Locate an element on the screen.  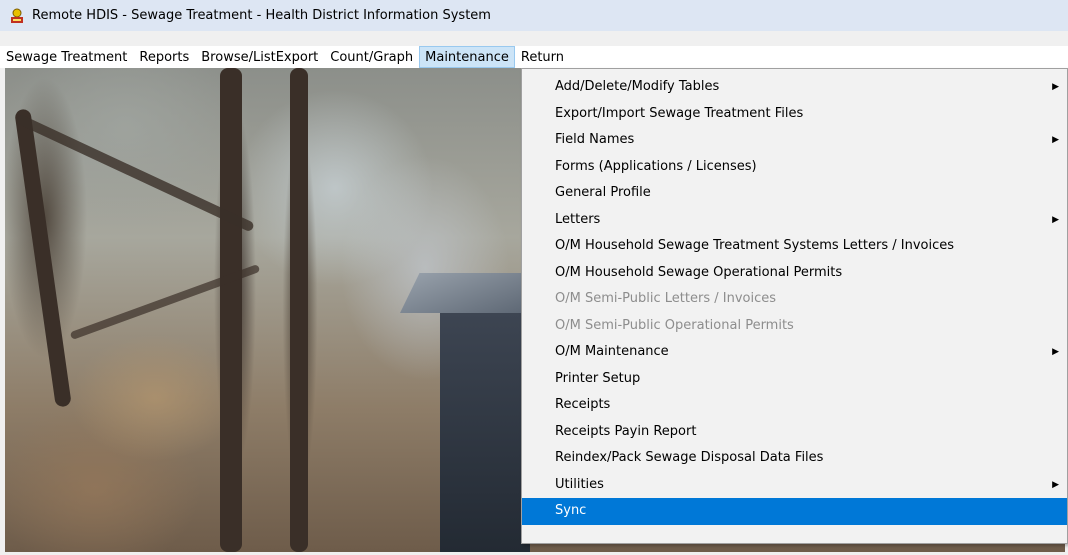
menu-item-receipts-payin-report: Receipts Payin Report is located at coordinates (794, 432).